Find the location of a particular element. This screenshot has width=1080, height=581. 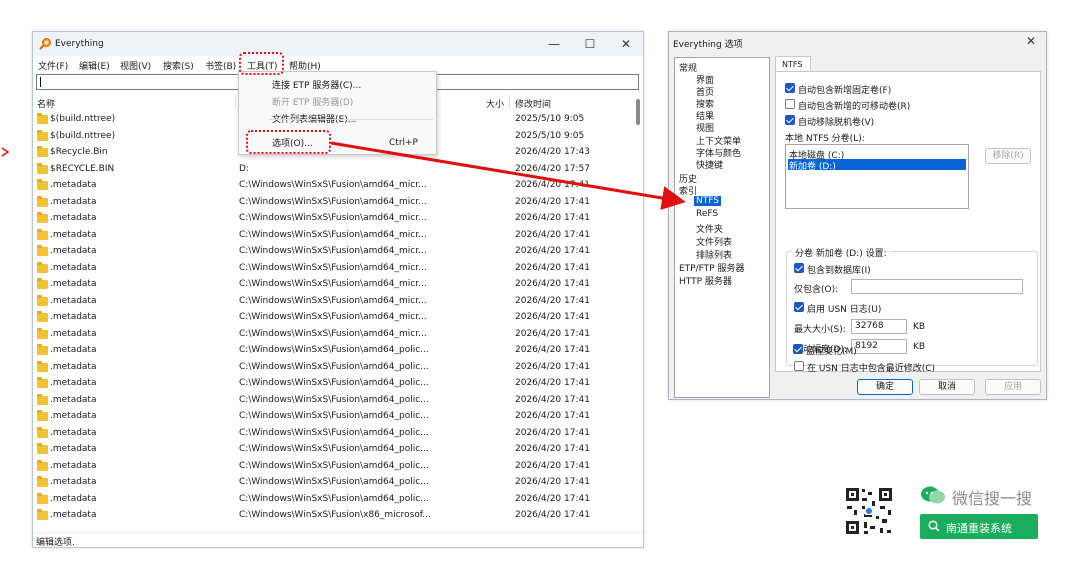

cancel-button: 取消 is located at coordinates (947, 387).